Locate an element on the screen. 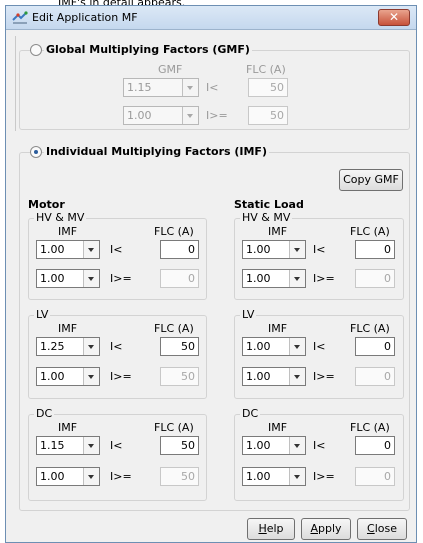 The width and height of the screenshot is (423, 543). static-dc-imf-high-combo: 1.00 is located at coordinates (274, 476).